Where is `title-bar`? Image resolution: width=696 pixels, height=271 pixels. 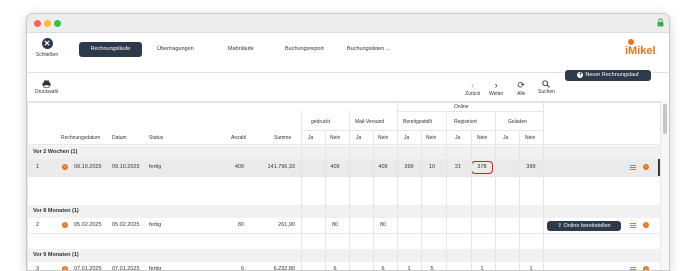 title-bar is located at coordinates (348, 23).